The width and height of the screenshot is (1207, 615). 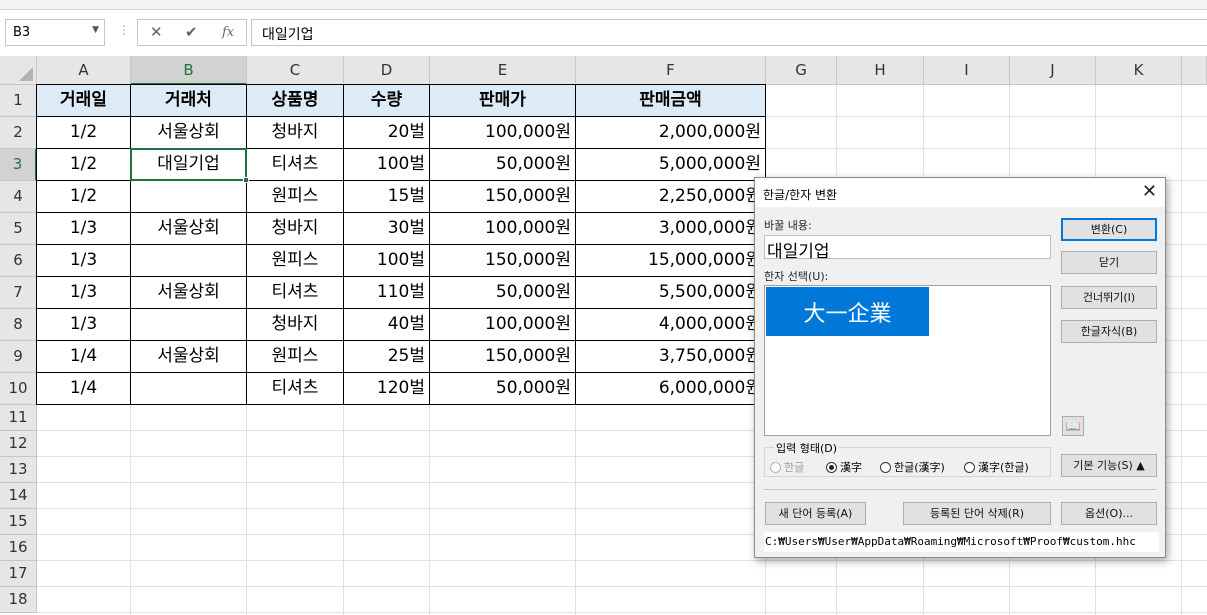 What do you see at coordinates (18, 470) in the screenshot?
I see `row-header-13: 13` at bounding box center [18, 470].